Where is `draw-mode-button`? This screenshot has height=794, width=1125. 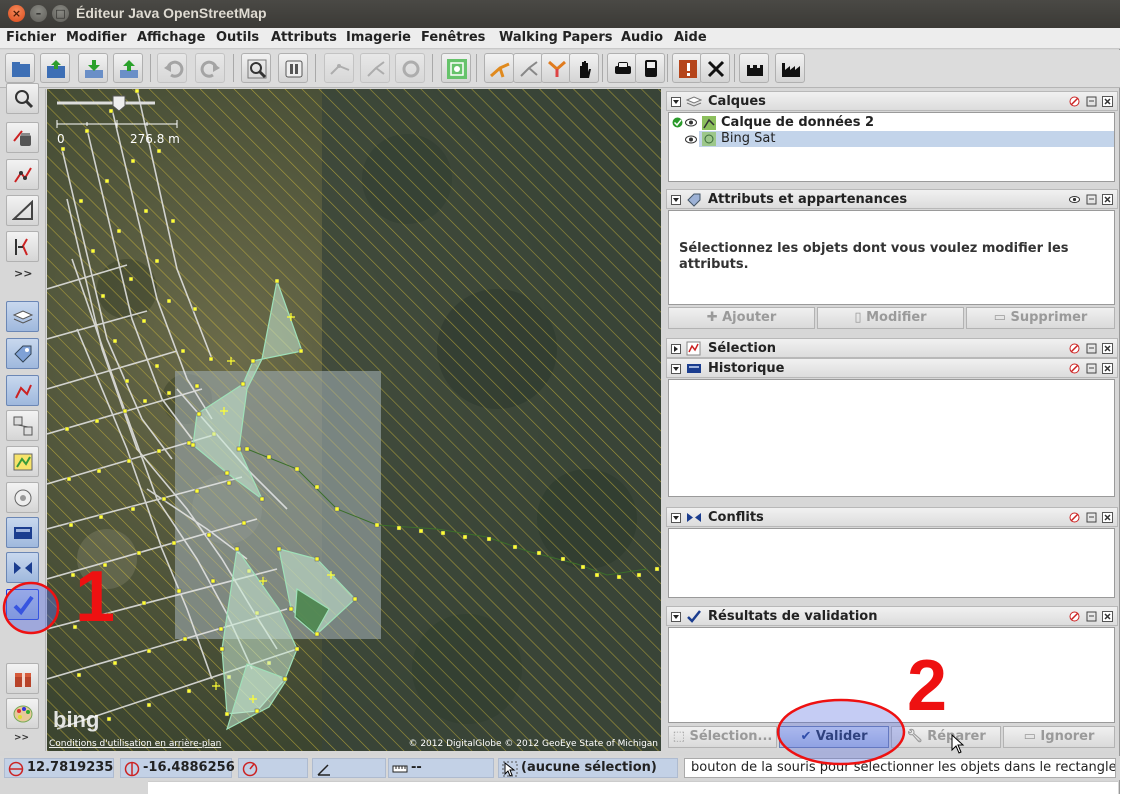 draw-mode-button is located at coordinates (22, 174).